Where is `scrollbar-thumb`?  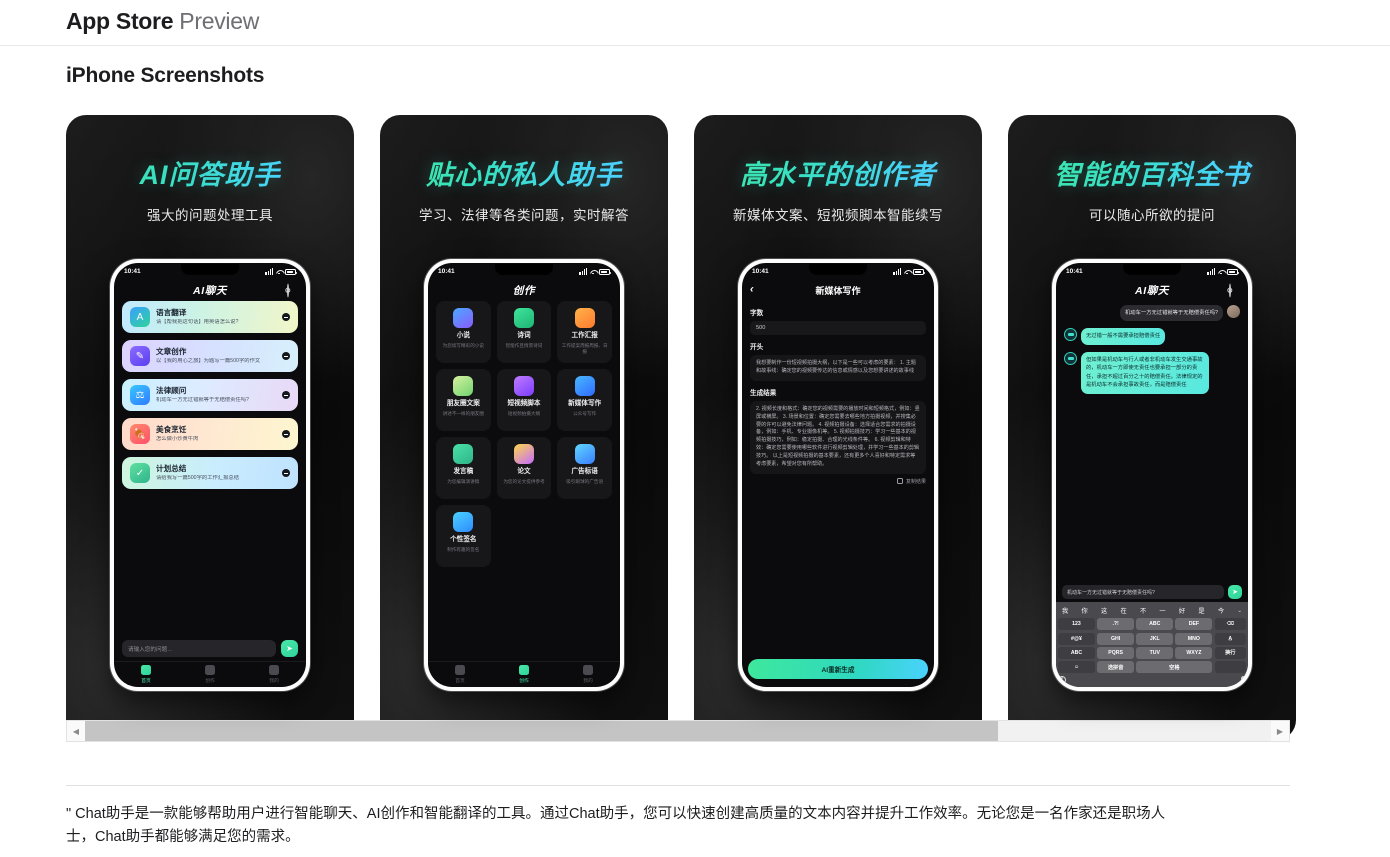
scrollbar-thumb is located at coordinates (542, 731).